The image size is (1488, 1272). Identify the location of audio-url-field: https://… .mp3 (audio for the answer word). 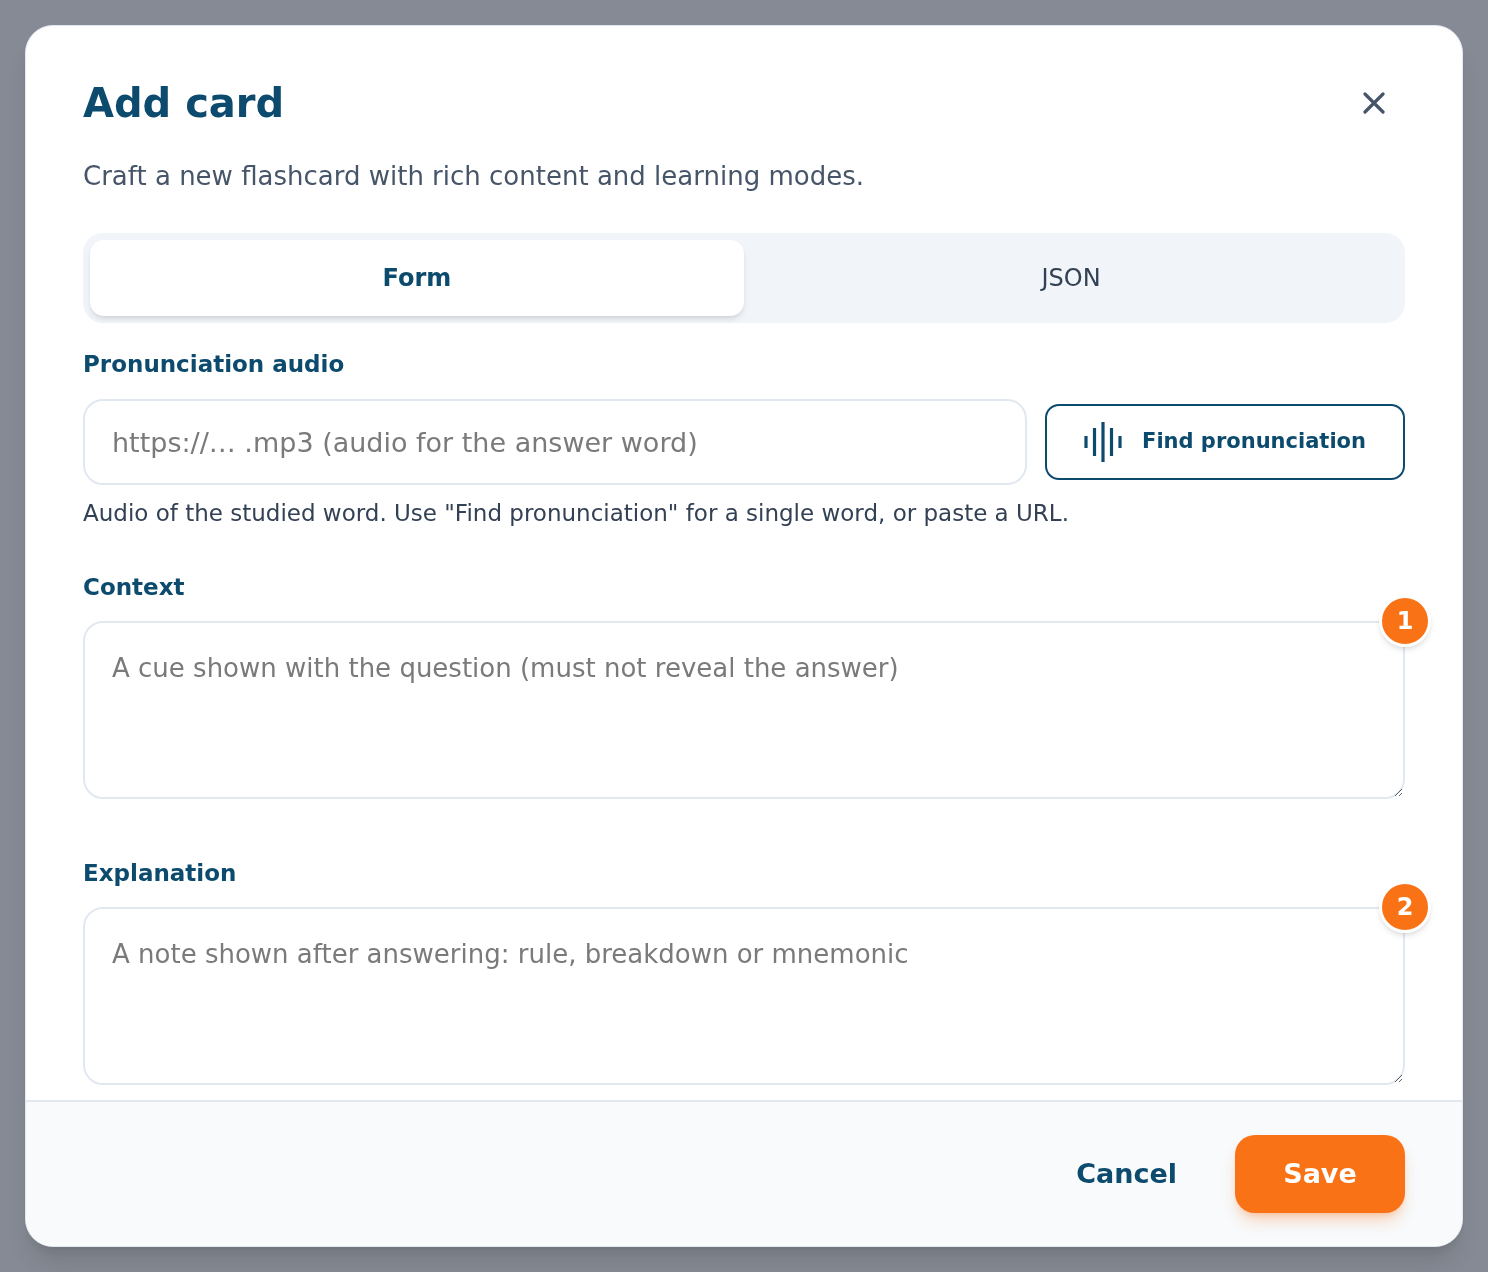
(555, 442).